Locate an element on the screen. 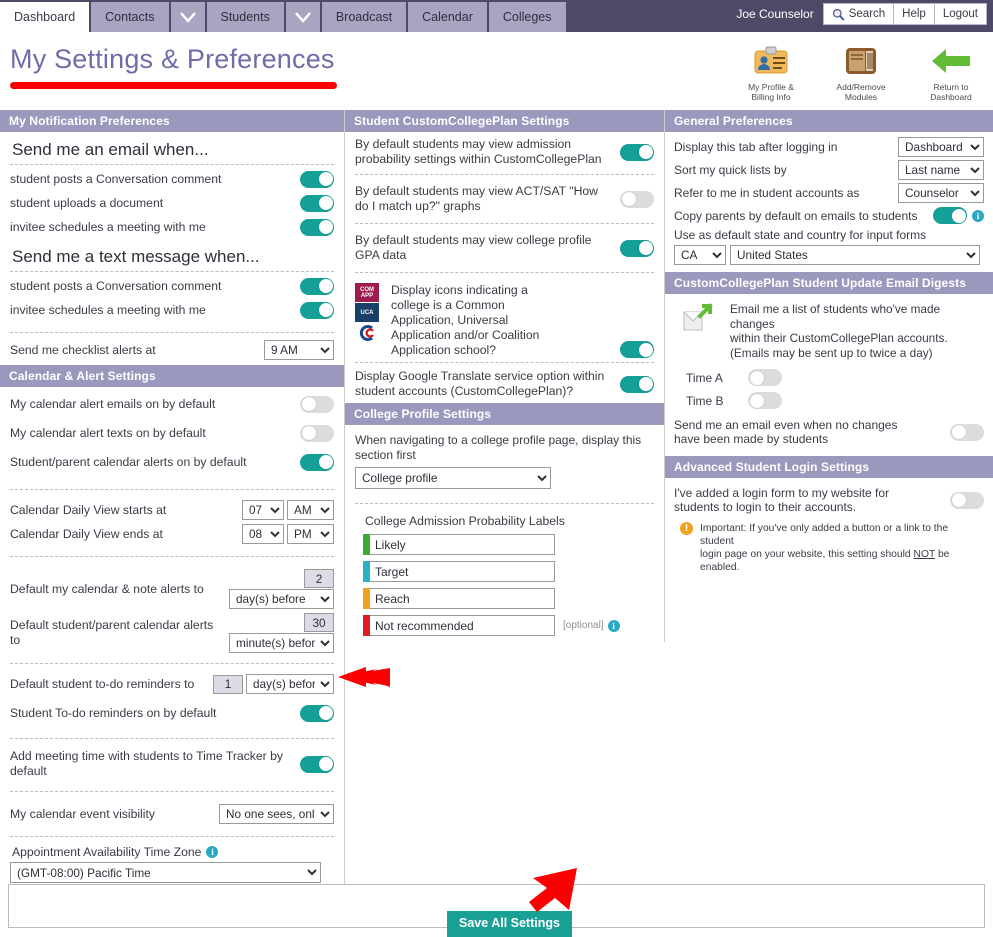 This screenshot has height=937, width=993. nav-tab-colleges: Colleges is located at coordinates (527, 17).